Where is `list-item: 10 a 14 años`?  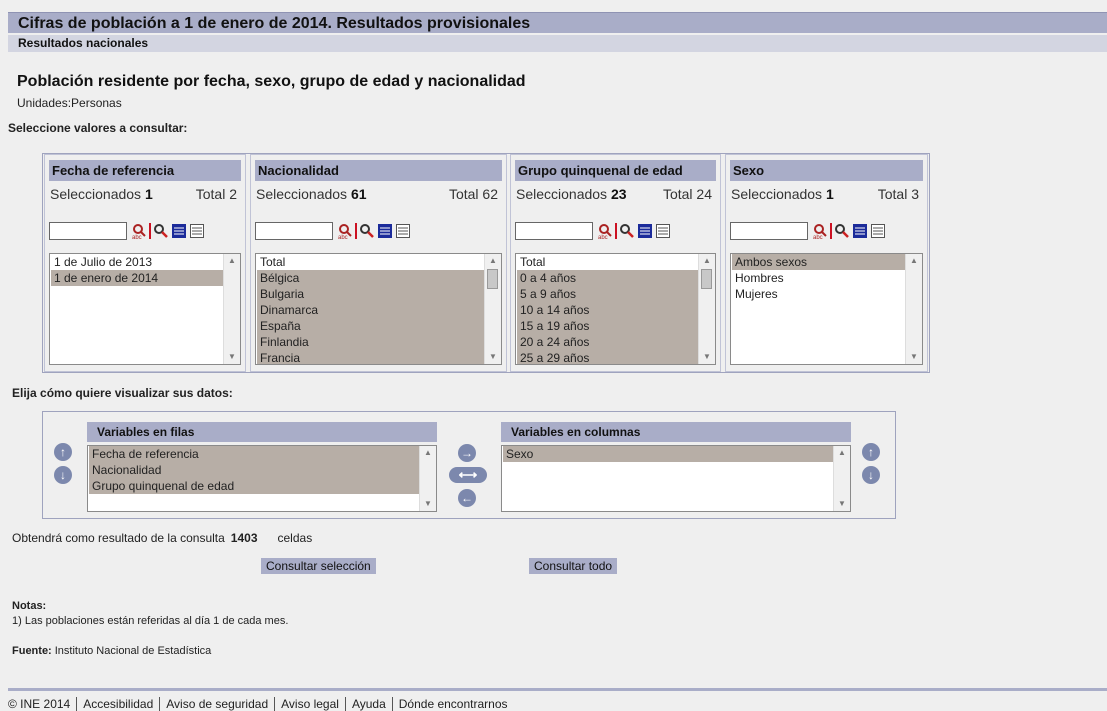 list-item: 10 a 14 años is located at coordinates (607, 310).